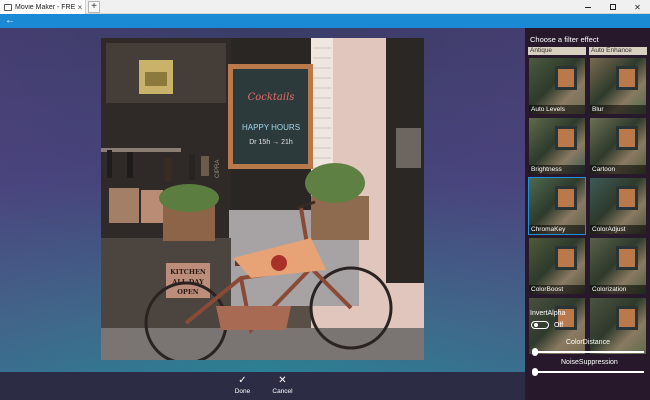 This screenshot has width=650, height=400. I want to click on maximize-icon, so click(612, 7).